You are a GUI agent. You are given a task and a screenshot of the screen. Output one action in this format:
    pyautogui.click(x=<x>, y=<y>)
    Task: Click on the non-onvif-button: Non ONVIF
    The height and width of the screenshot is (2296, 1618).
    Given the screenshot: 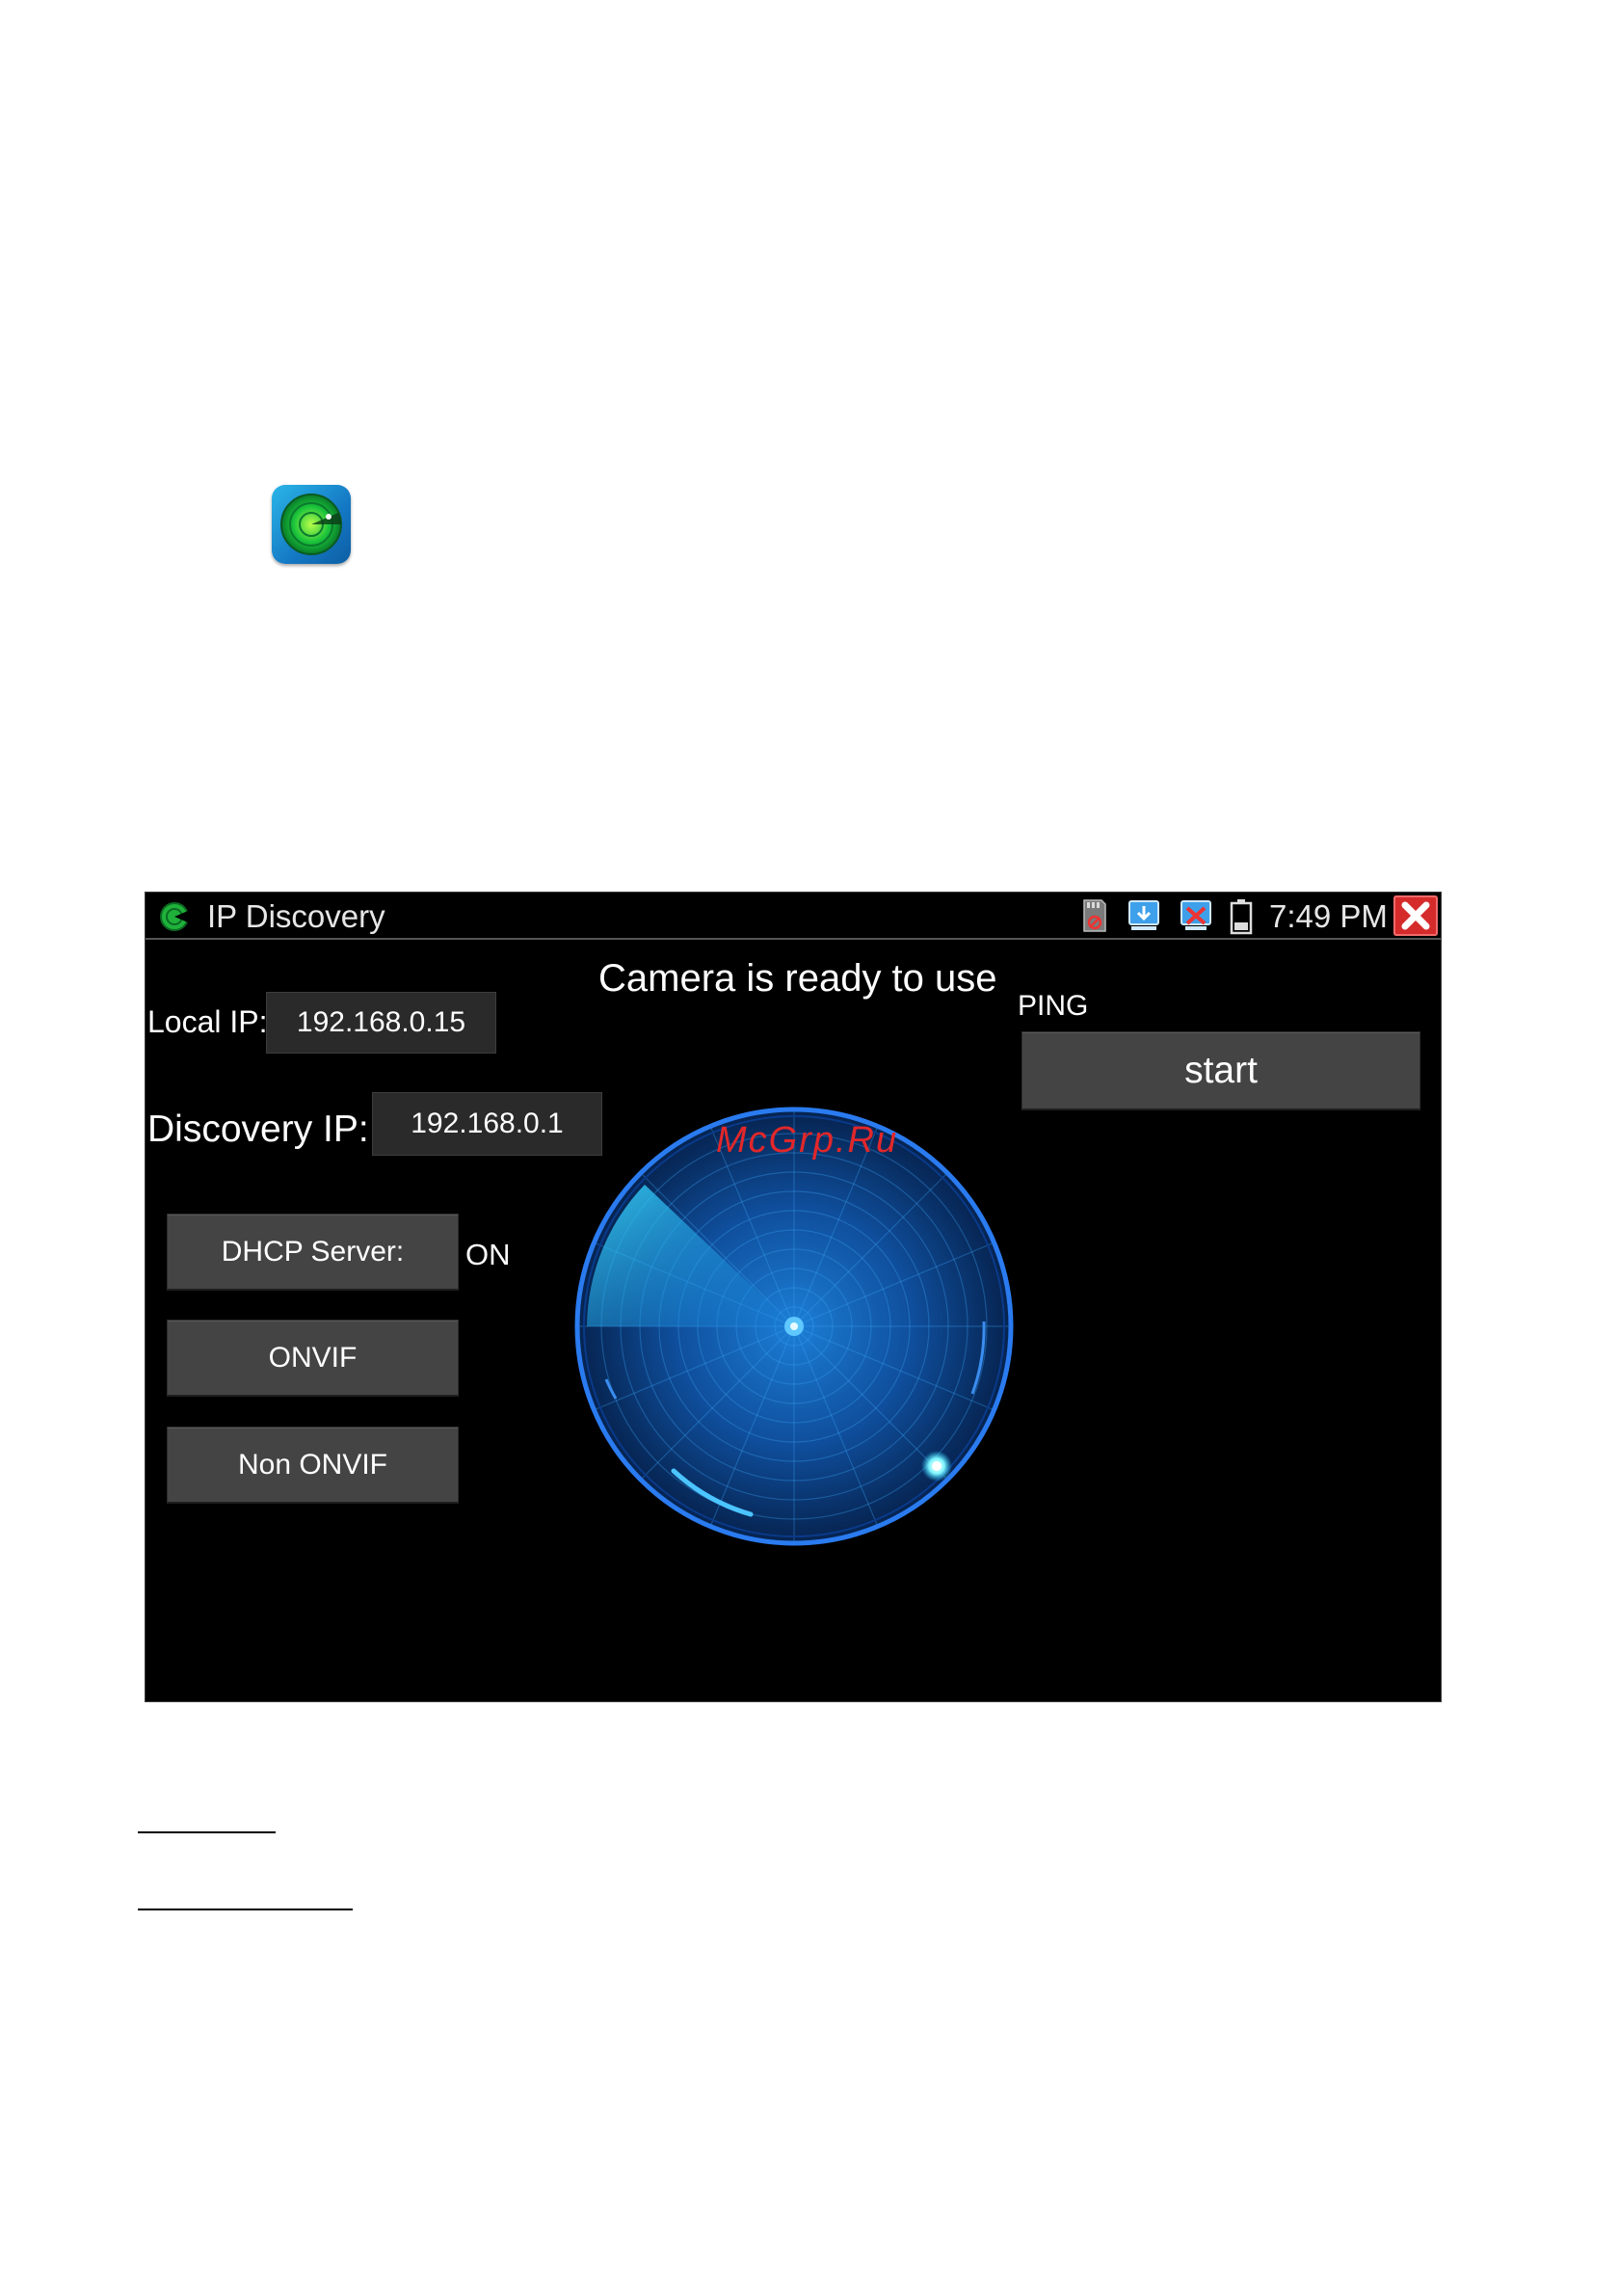 What is the action you would take?
    pyautogui.click(x=313, y=1465)
    